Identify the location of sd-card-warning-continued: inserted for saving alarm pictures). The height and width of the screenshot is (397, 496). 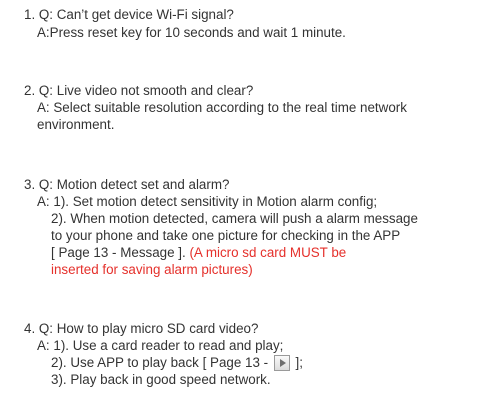
(152, 269).